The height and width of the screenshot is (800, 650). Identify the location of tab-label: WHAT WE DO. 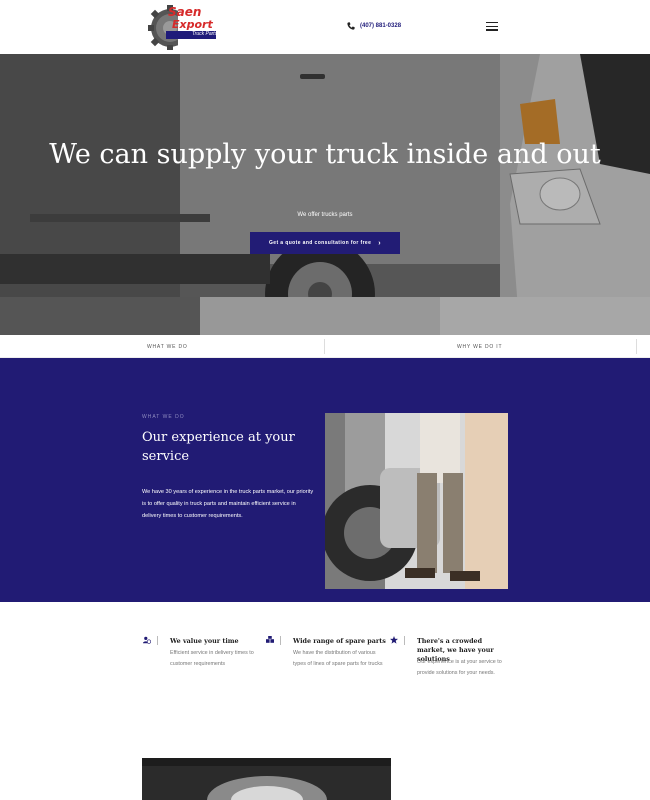
(167, 346).